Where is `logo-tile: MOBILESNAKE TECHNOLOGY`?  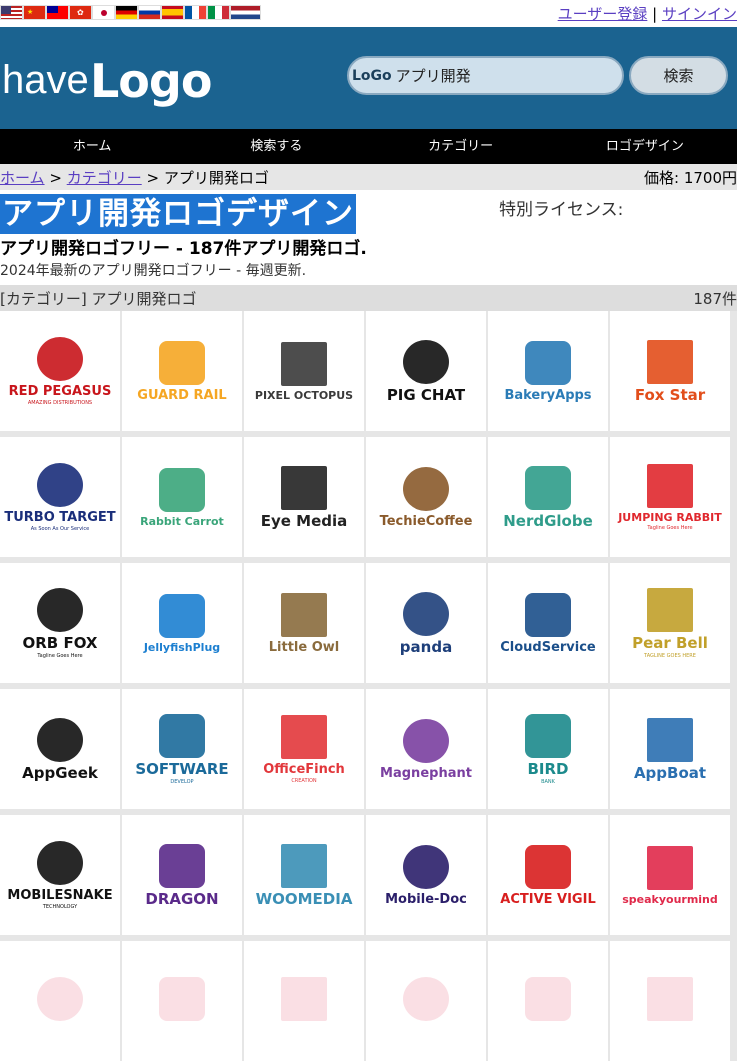
logo-tile: MOBILESNAKE TECHNOLOGY is located at coordinates (60, 875).